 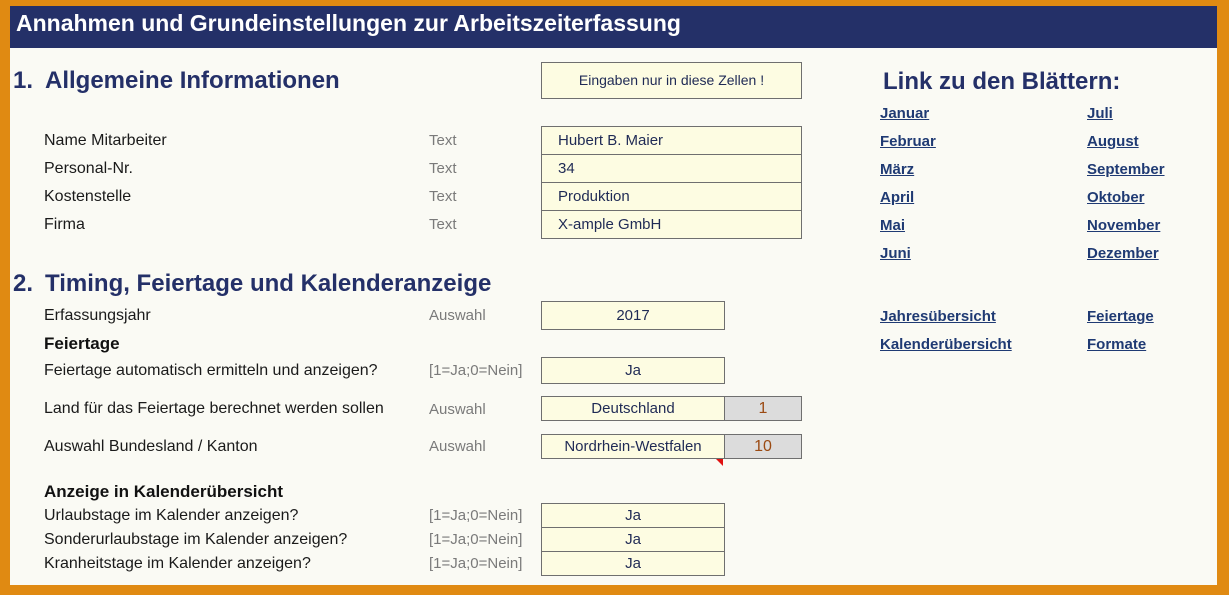 What do you see at coordinates (671, 140) in the screenshot?
I see `name-input: Hubert B. Maier` at bounding box center [671, 140].